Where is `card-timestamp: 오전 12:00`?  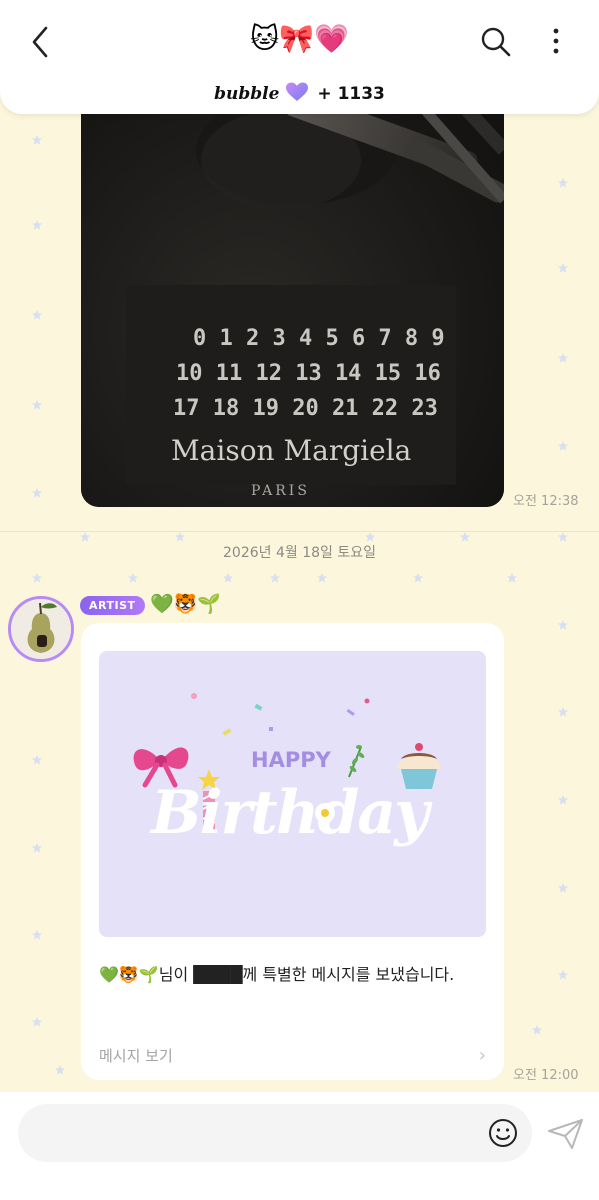
card-timestamp: 오전 12:00 is located at coordinates (546, 1075).